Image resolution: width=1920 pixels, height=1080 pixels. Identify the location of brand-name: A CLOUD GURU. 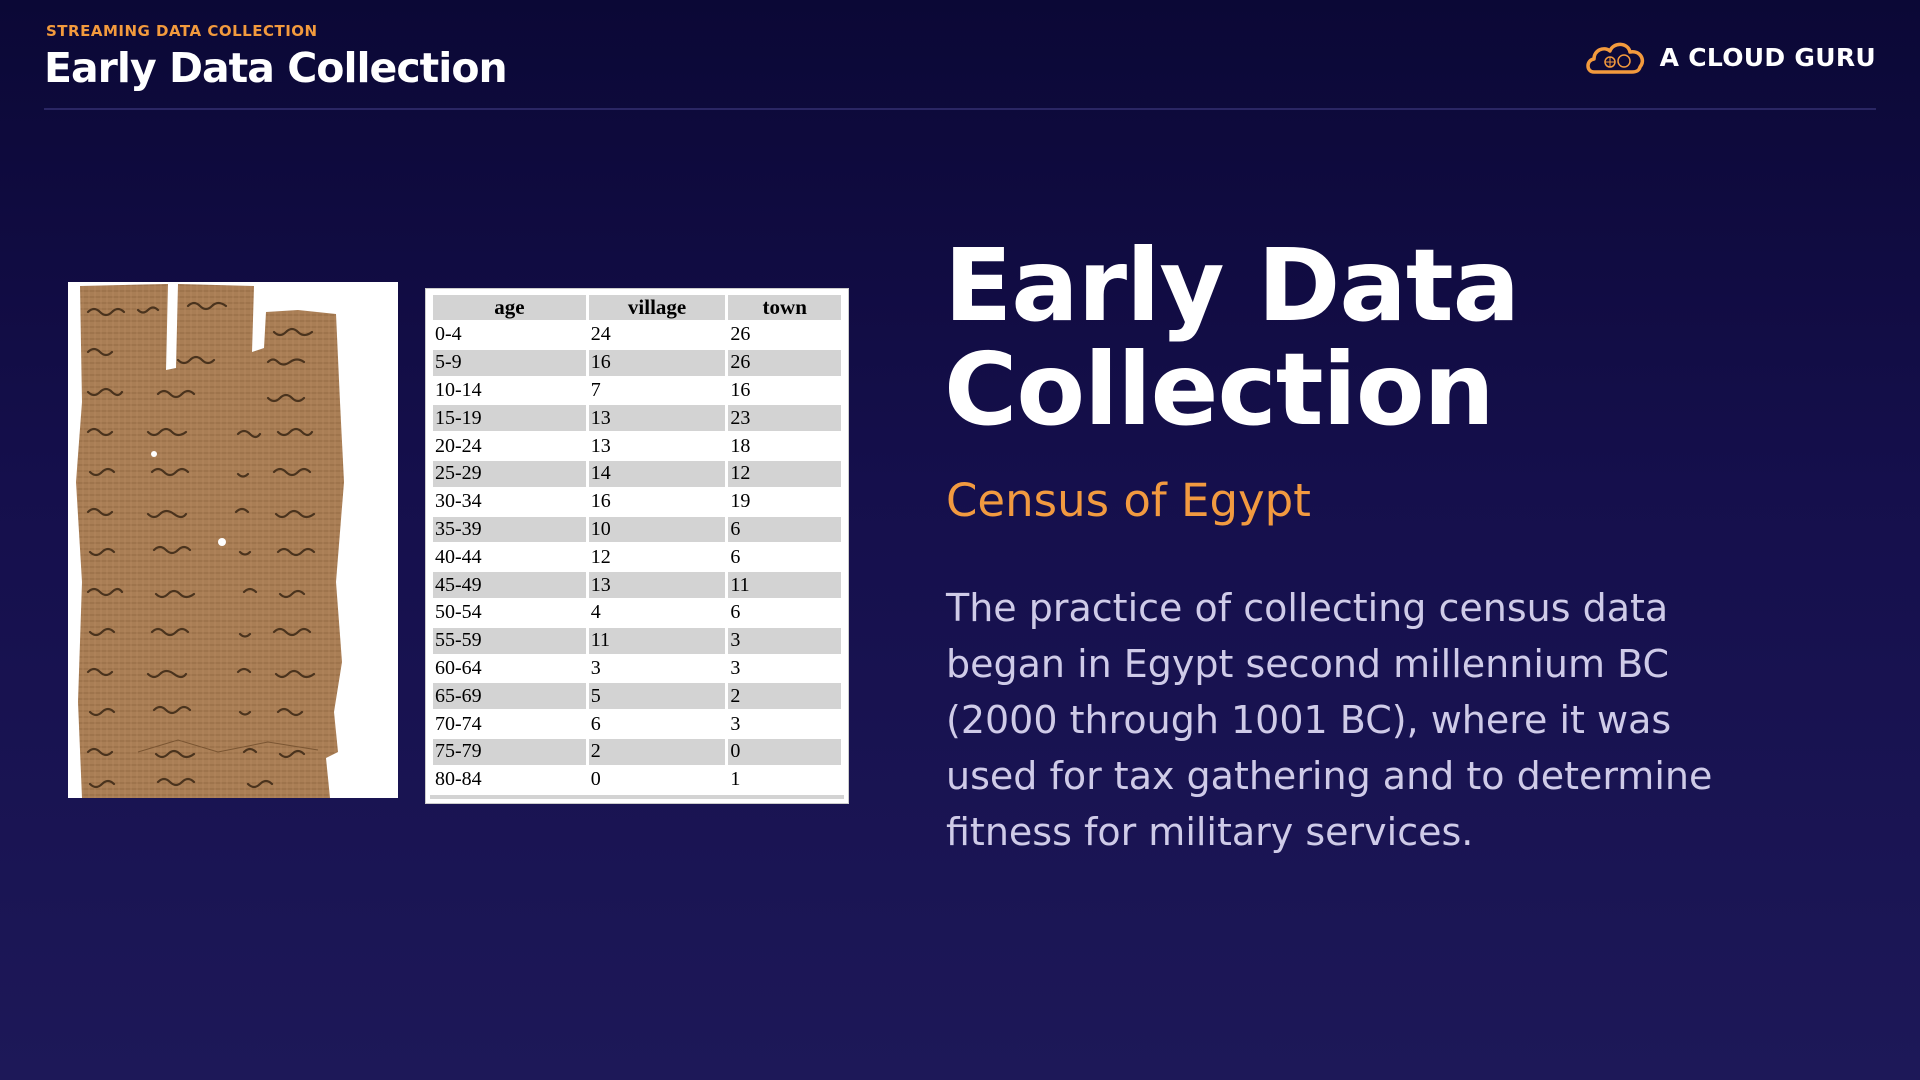
(1767, 57).